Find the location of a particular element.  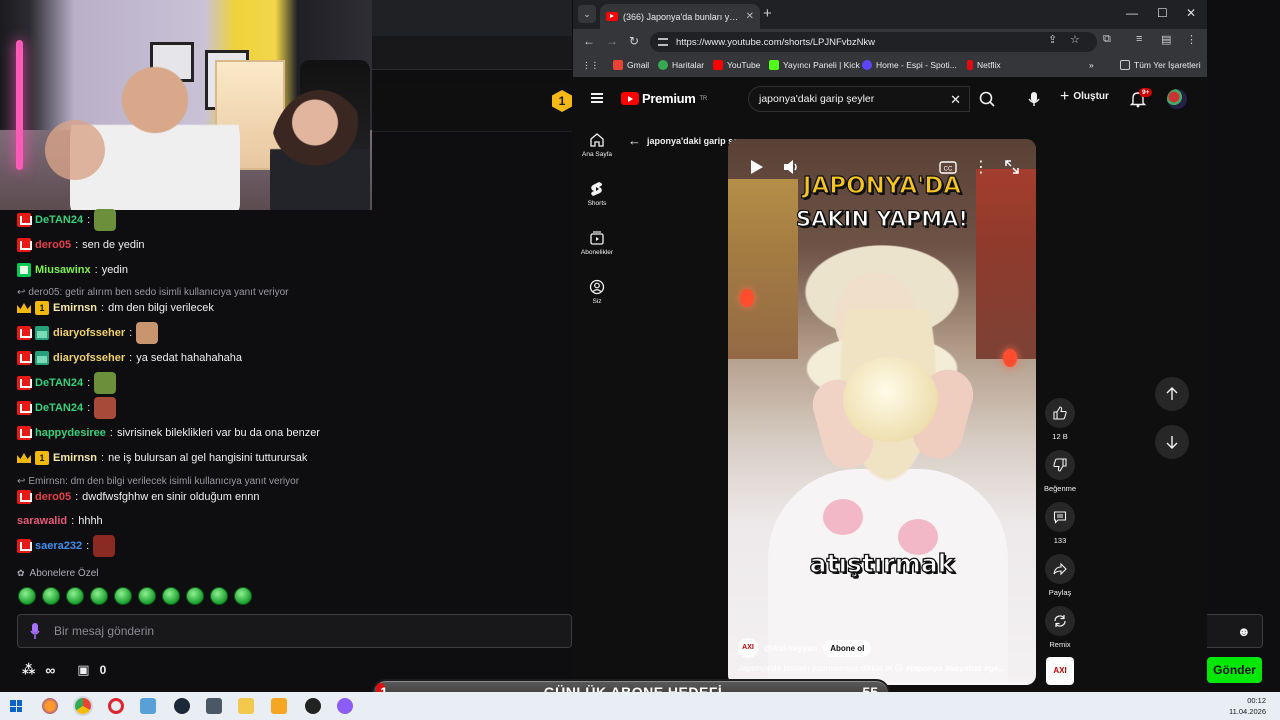

youtube-logo: Premium TR is located at coordinates (664, 98).